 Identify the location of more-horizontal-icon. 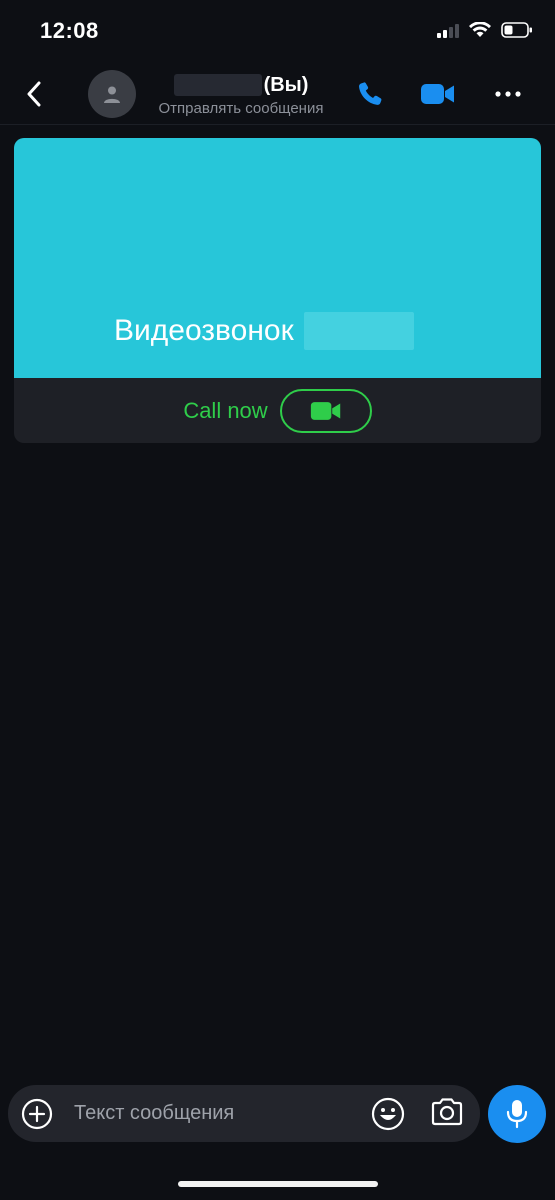
(508, 94).